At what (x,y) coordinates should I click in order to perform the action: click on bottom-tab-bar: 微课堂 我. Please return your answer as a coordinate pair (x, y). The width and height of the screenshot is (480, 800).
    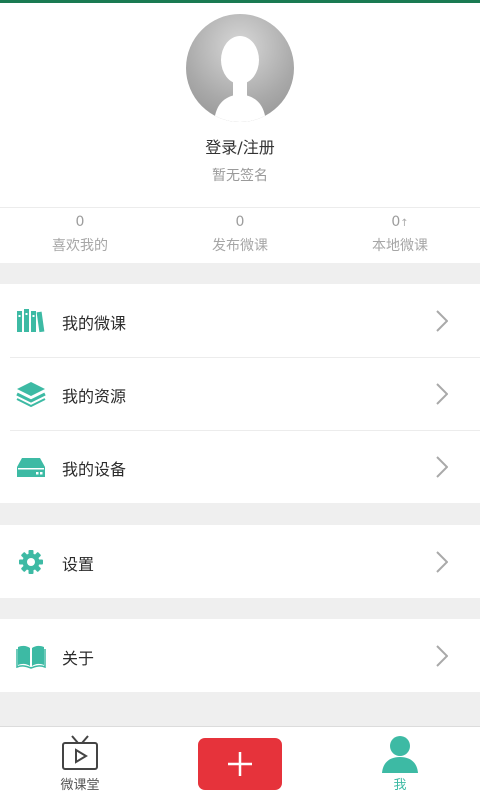
    Looking at the image, I should click on (240, 763).